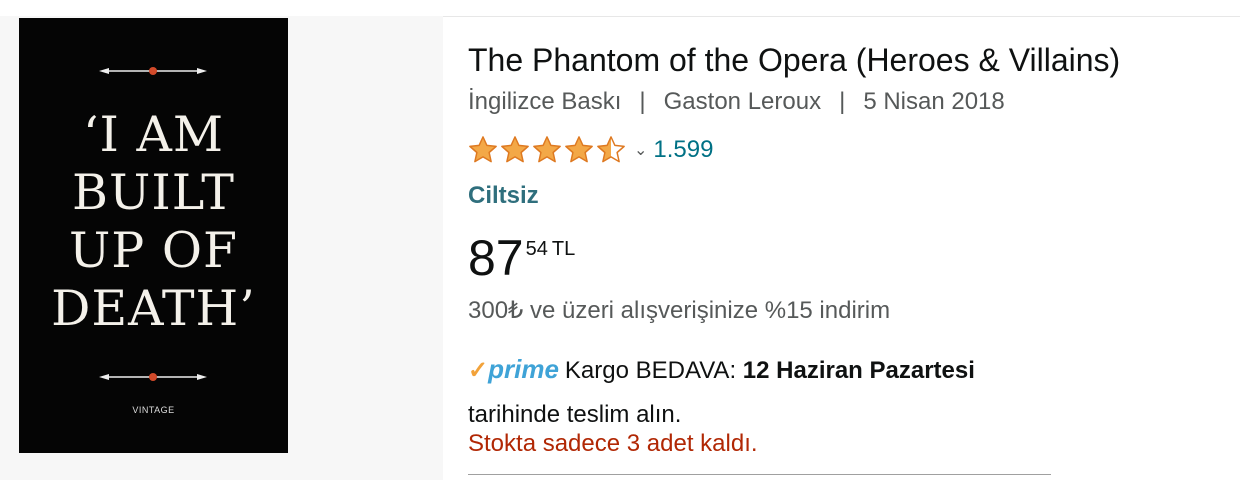 This screenshot has height=480, width=1240. Describe the element at coordinates (478, 370) in the screenshot. I see `prime-check-icon: ✓` at that location.